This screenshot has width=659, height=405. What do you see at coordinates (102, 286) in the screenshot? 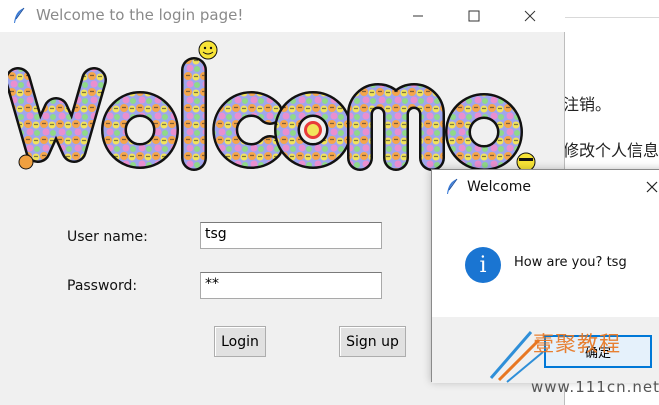
I see `password-label: Password:` at bounding box center [102, 286].